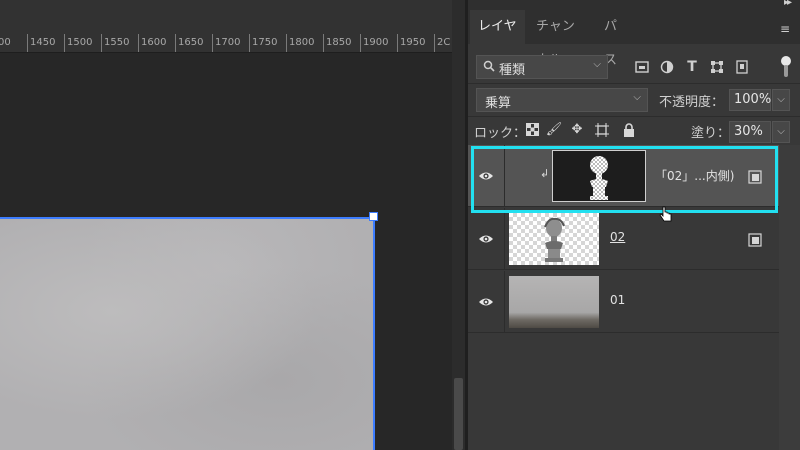 This screenshot has width=800, height=450. I want to click on ruler-tick-label: 1600, so click(154, 42).